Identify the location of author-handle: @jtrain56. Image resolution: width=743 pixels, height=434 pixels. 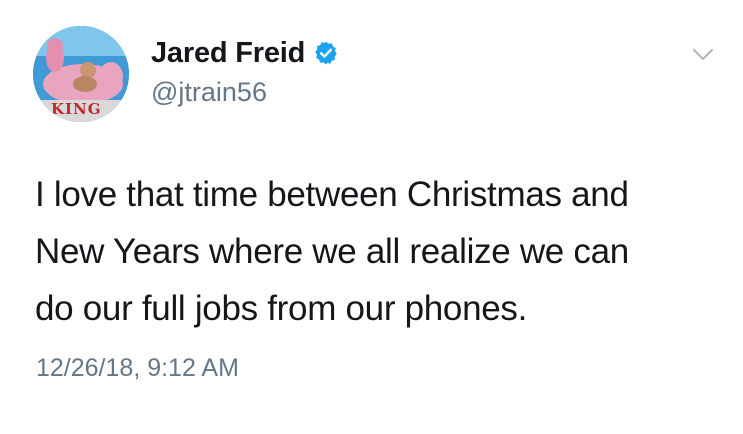
(209, 92).